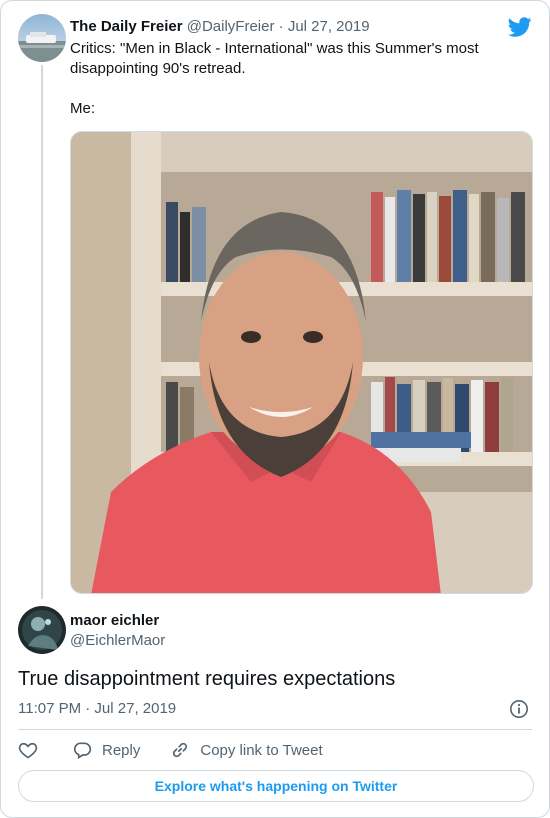 This screenshot has height=818, width=550. What do you see at coordinates (121, 750) in the screenshot?
I see `reply-label: Reply` at bounding box center [121, 750].